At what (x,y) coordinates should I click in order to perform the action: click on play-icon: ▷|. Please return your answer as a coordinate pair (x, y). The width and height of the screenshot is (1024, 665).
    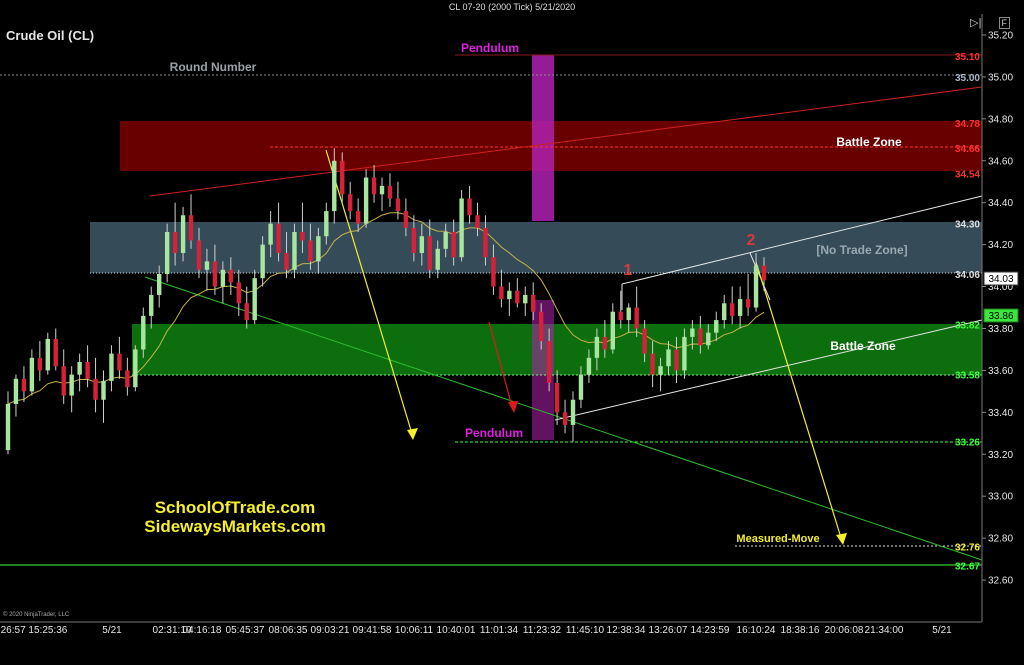
    Looking at the image, I should click on (975, 23).